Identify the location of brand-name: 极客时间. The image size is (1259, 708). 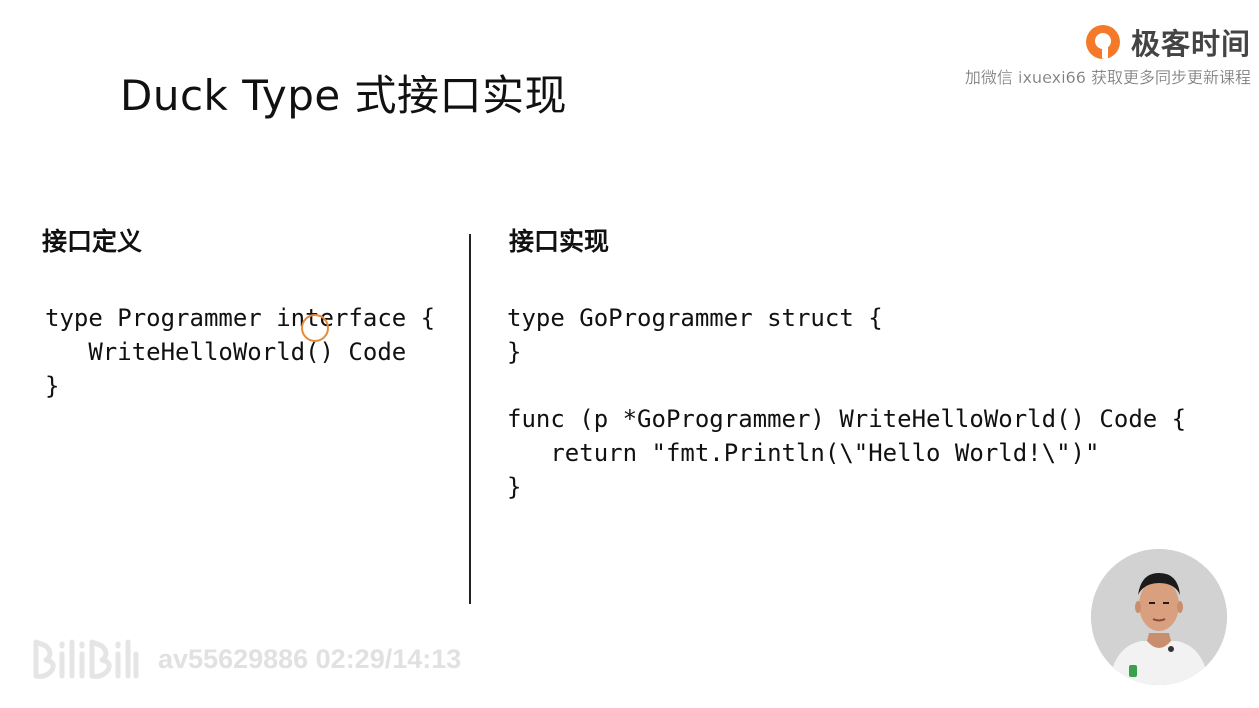
(1190, 44).